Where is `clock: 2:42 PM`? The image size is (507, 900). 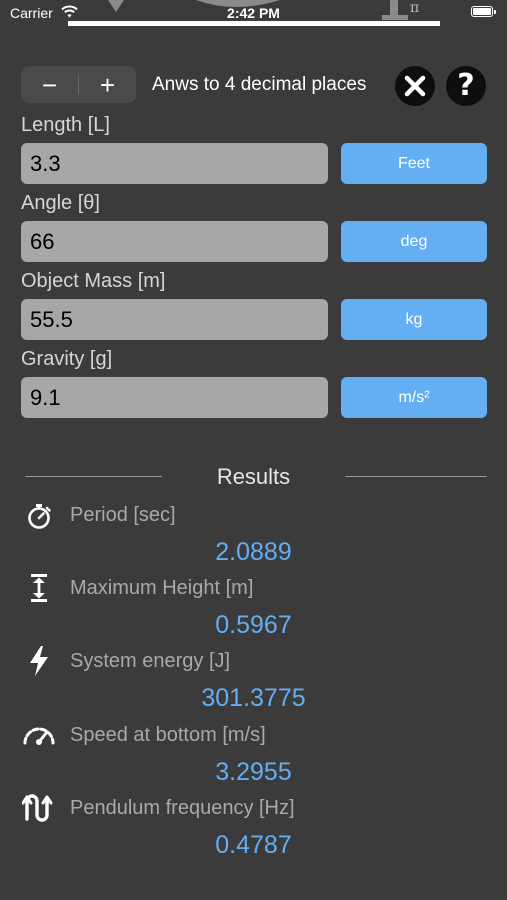
clock: 2:42 PM is located at coordinates (253, 13).